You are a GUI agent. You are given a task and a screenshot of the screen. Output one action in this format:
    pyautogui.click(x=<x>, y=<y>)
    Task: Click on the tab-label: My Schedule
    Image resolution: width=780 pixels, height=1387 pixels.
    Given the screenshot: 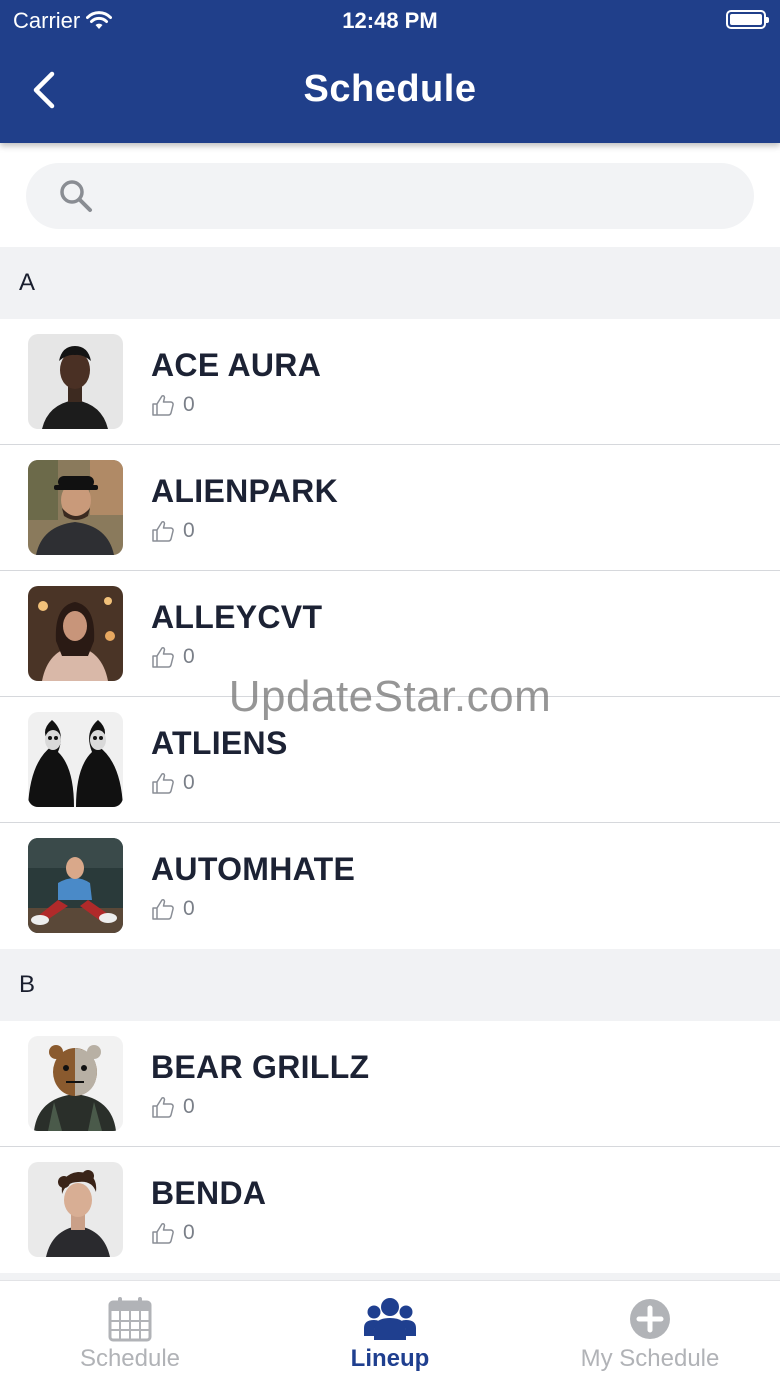 What is the action you would take?
    pyautogui.click(x=650, y=1358)
    